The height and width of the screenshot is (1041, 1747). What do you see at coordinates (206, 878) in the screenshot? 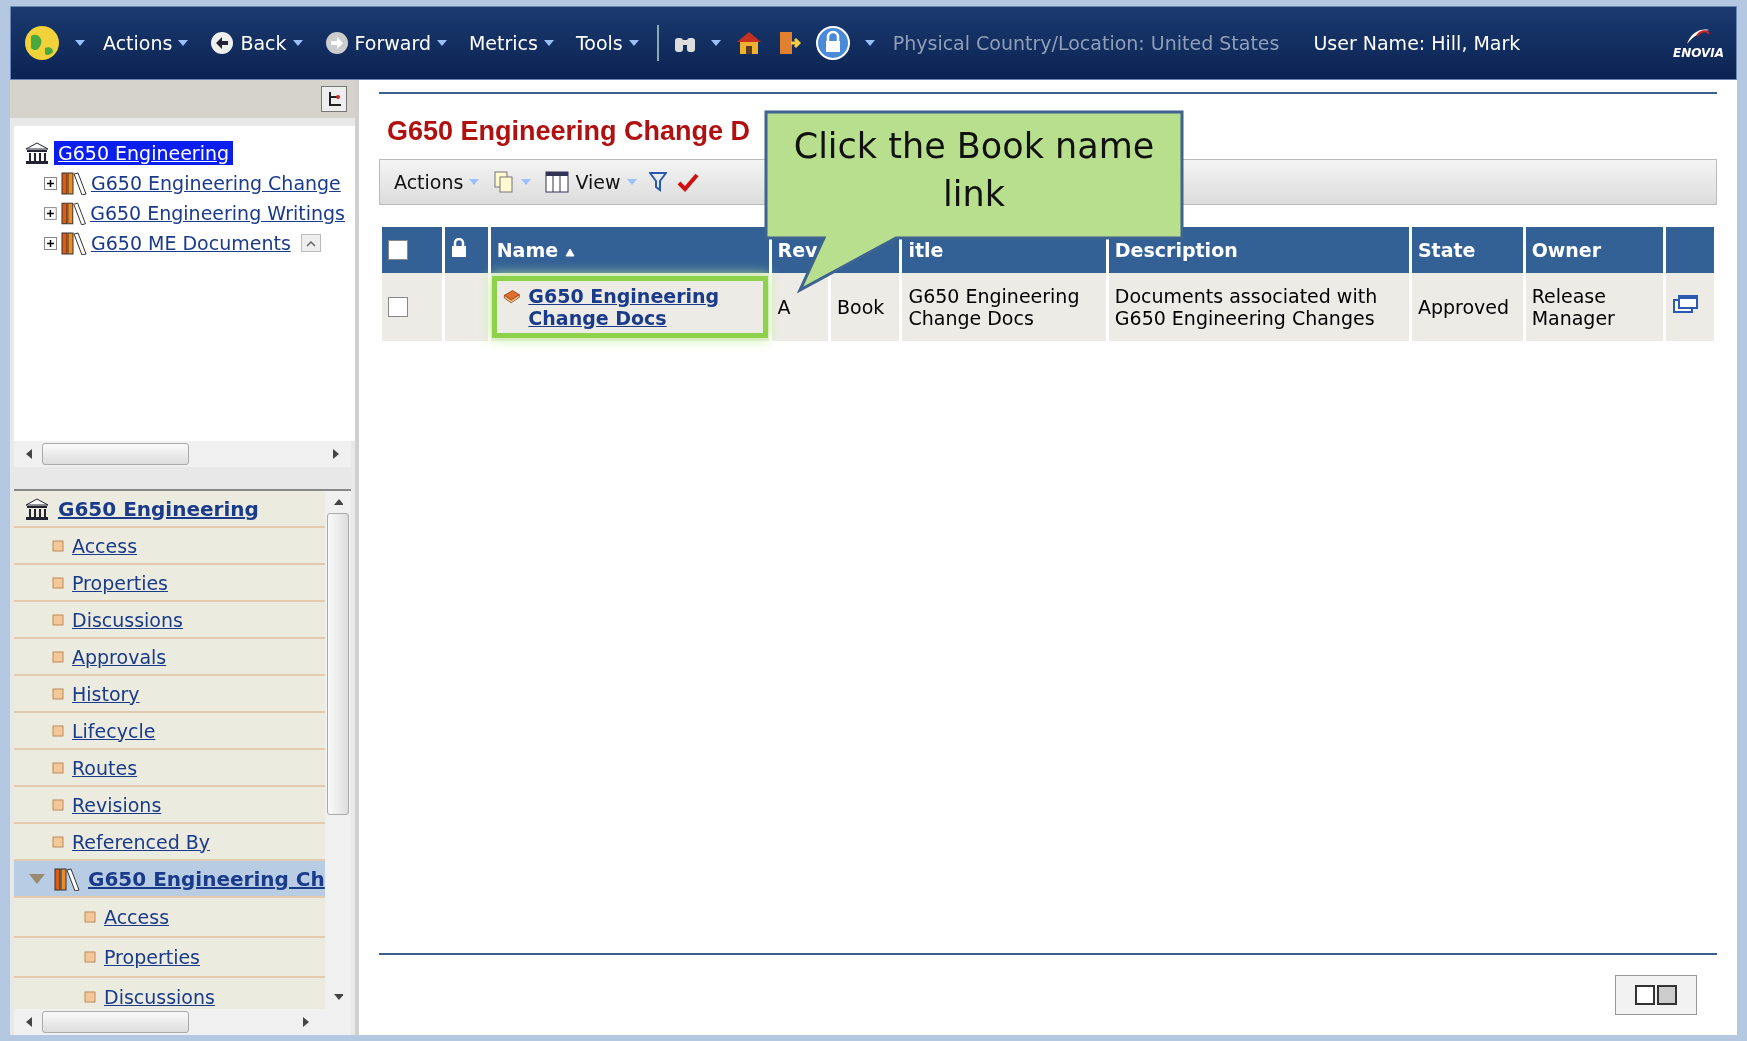
I see `nav-section-link: G650 Engineering Ch` at bounding box center [206, 878].